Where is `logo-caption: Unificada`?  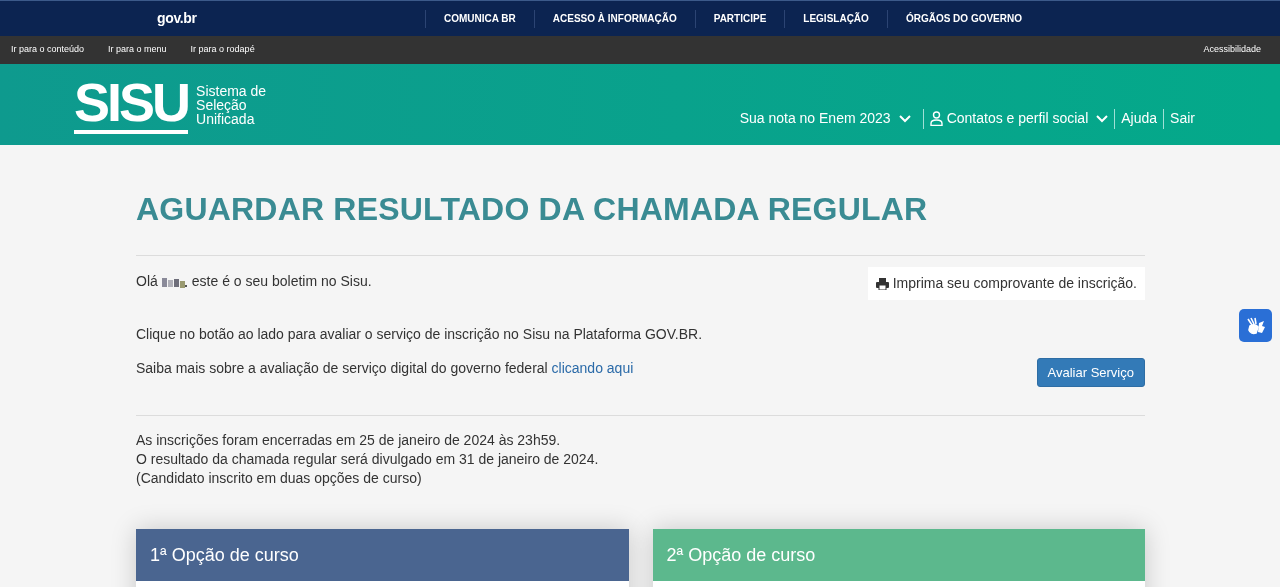
logo-caption: Unificada is located at coordinates (226, 118).